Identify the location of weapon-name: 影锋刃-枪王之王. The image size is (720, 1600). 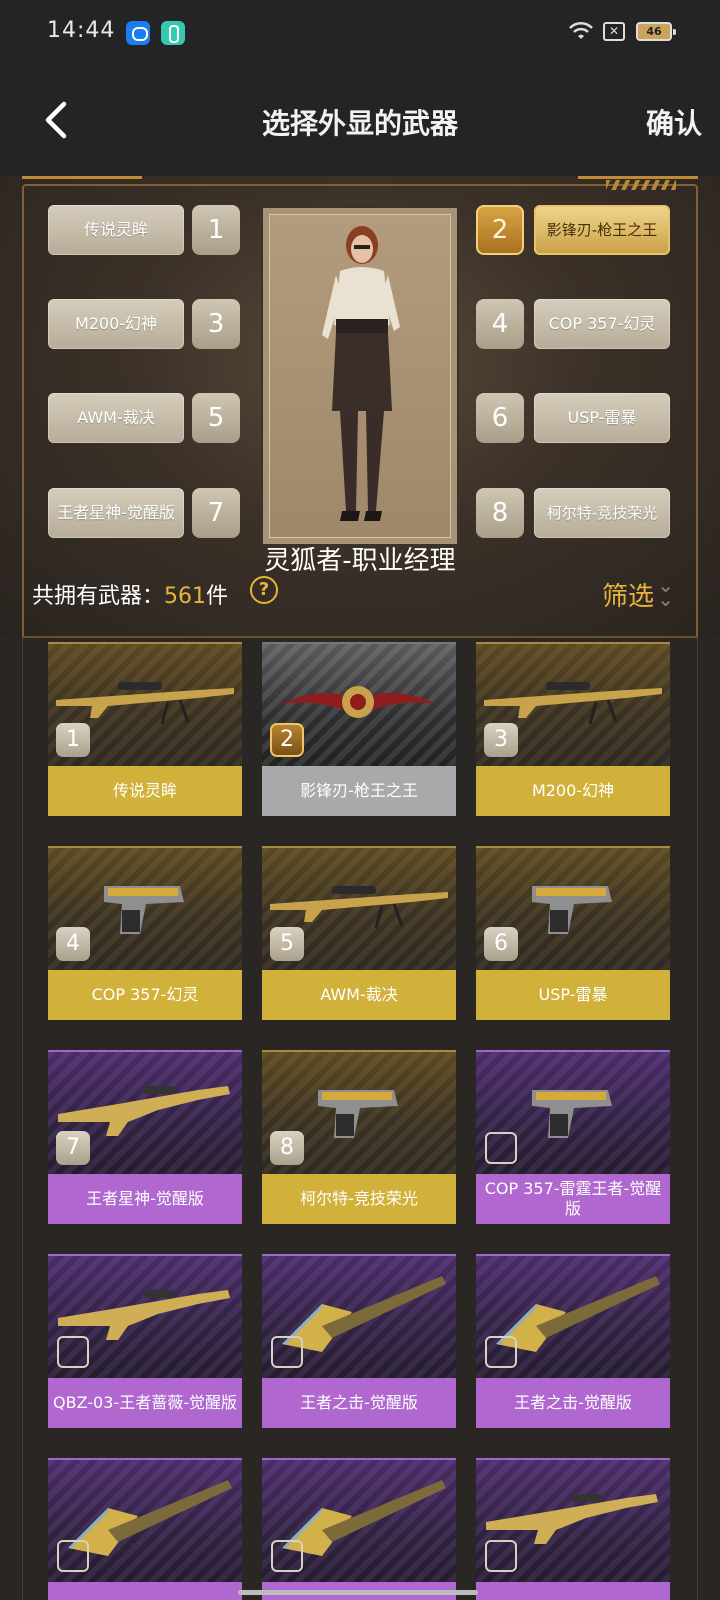
(359, 791).